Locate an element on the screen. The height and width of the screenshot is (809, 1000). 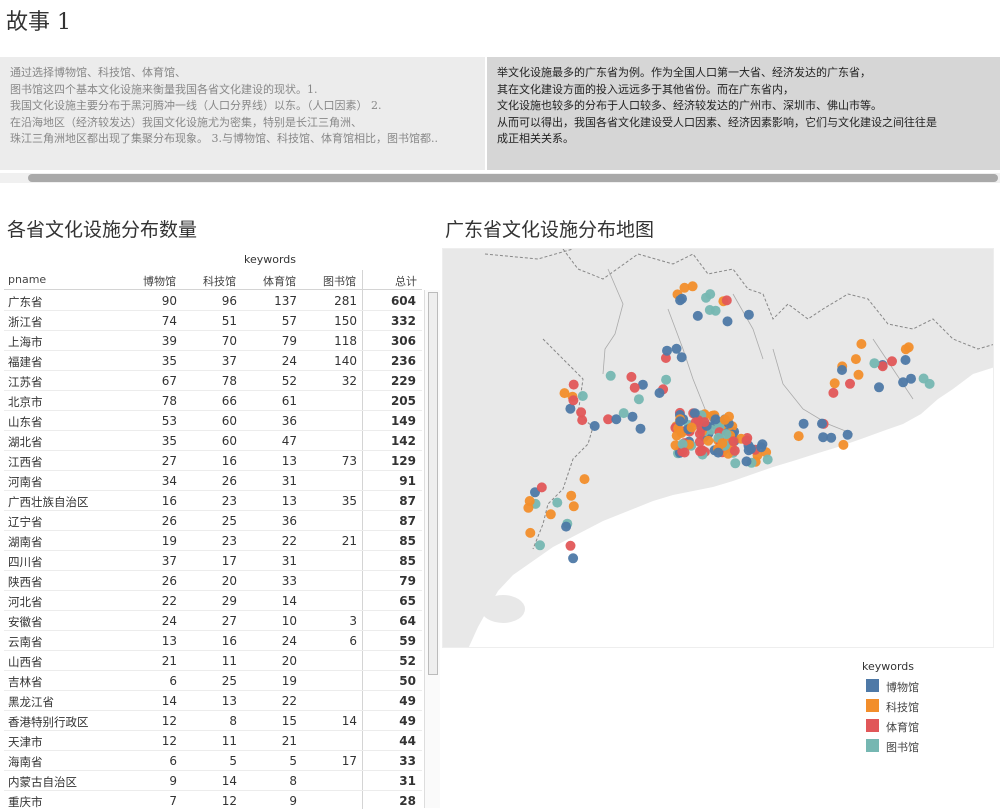
table-row: 浙江省 74 51 57 150 332 is located at coordinates (213, 321).